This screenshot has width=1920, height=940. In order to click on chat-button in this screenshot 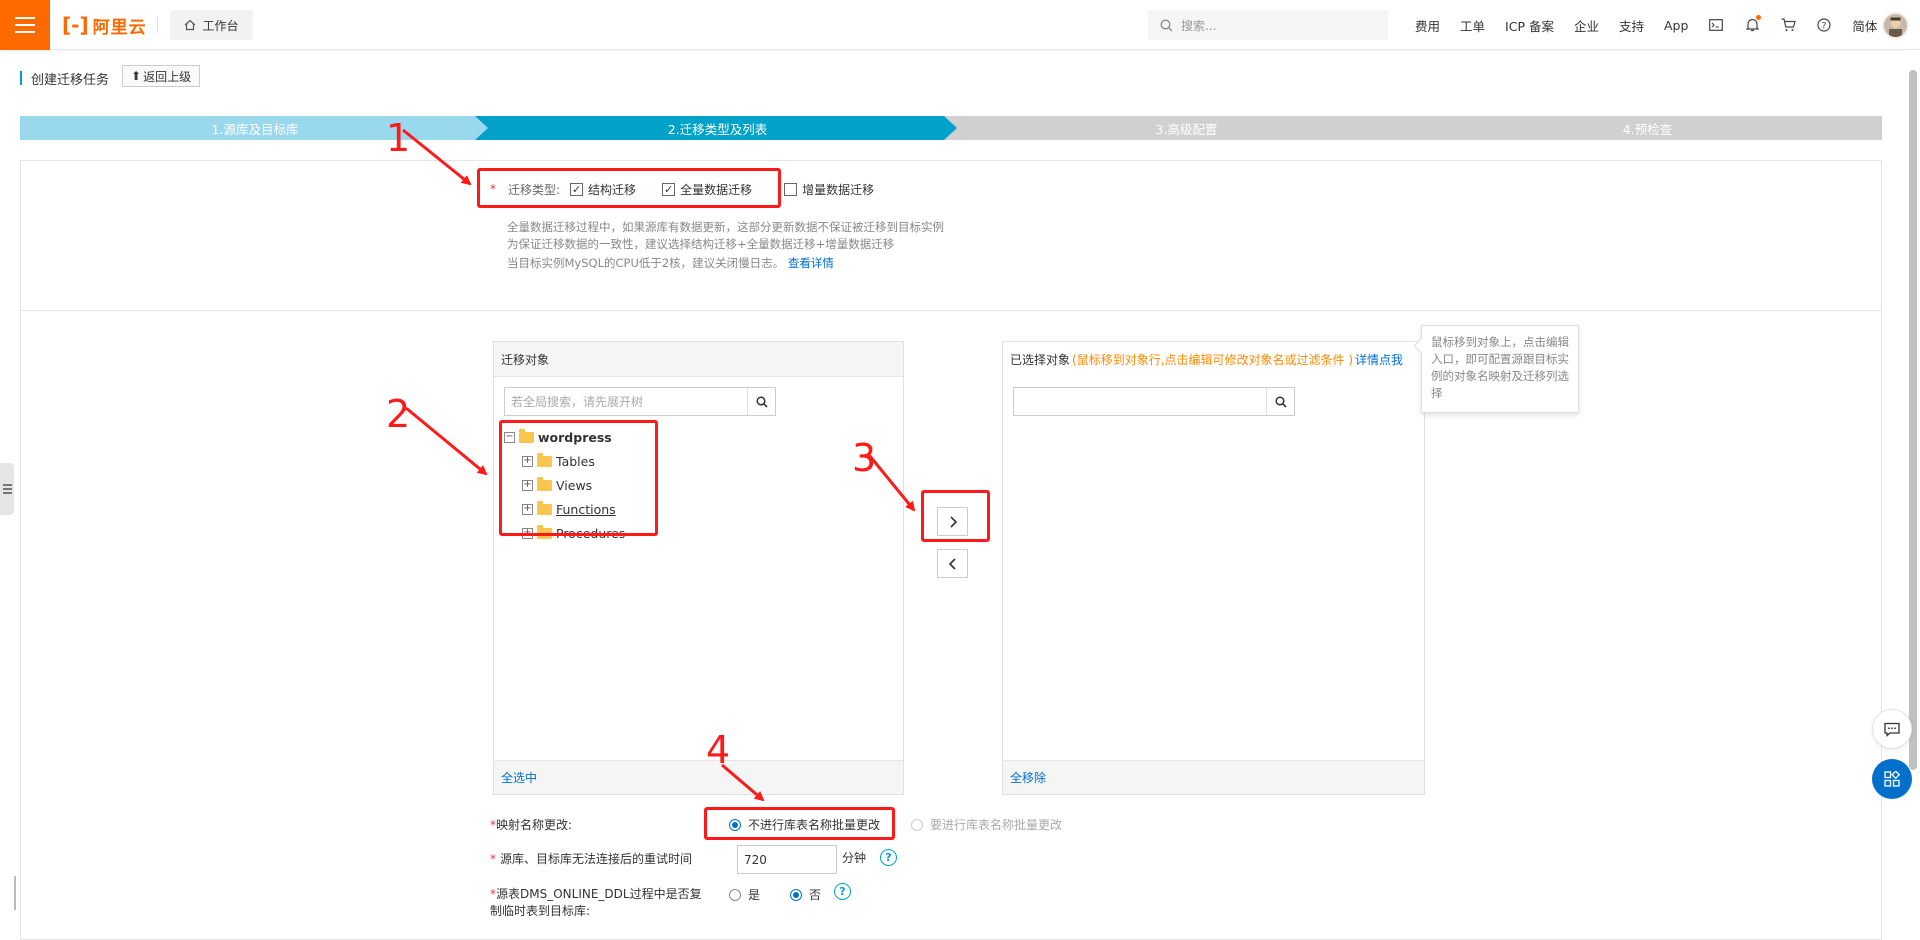, I will do `click(1892, 729)`.